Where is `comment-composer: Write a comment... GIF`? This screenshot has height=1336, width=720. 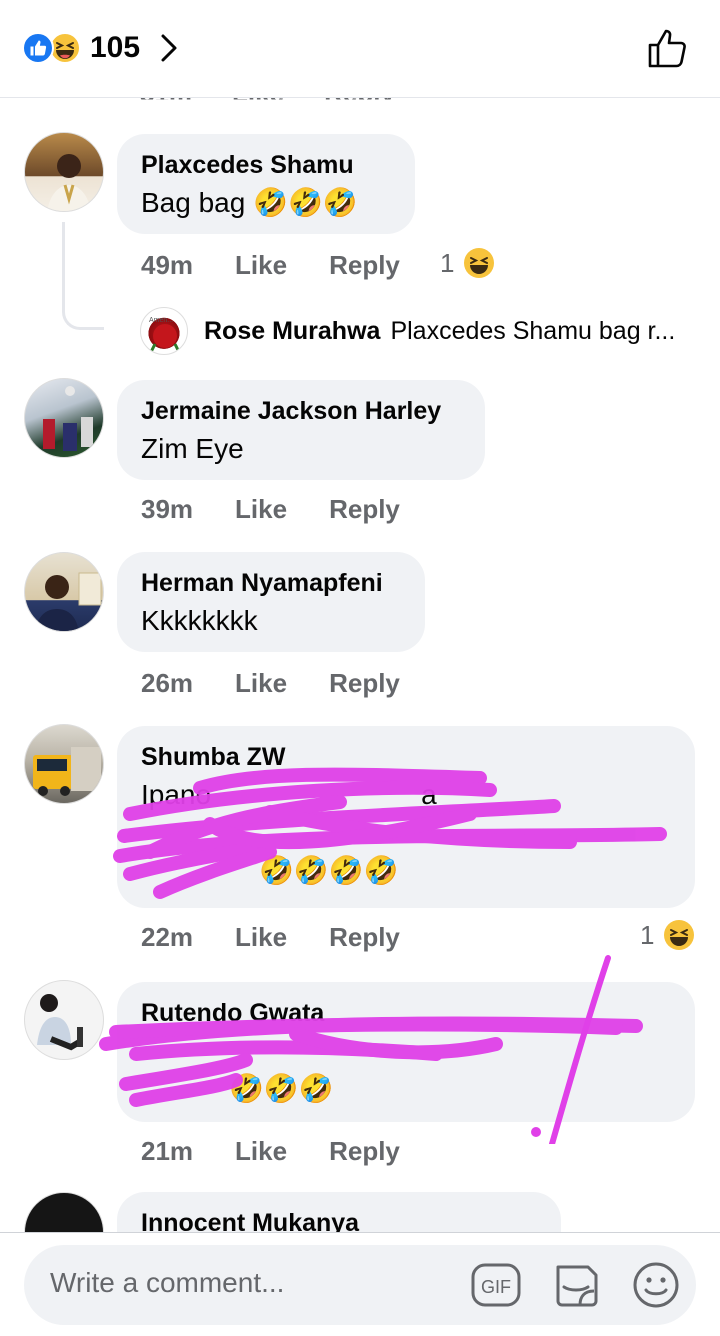 comment-composer: Write a comment... GIF is located at coordinates (360, 1284).